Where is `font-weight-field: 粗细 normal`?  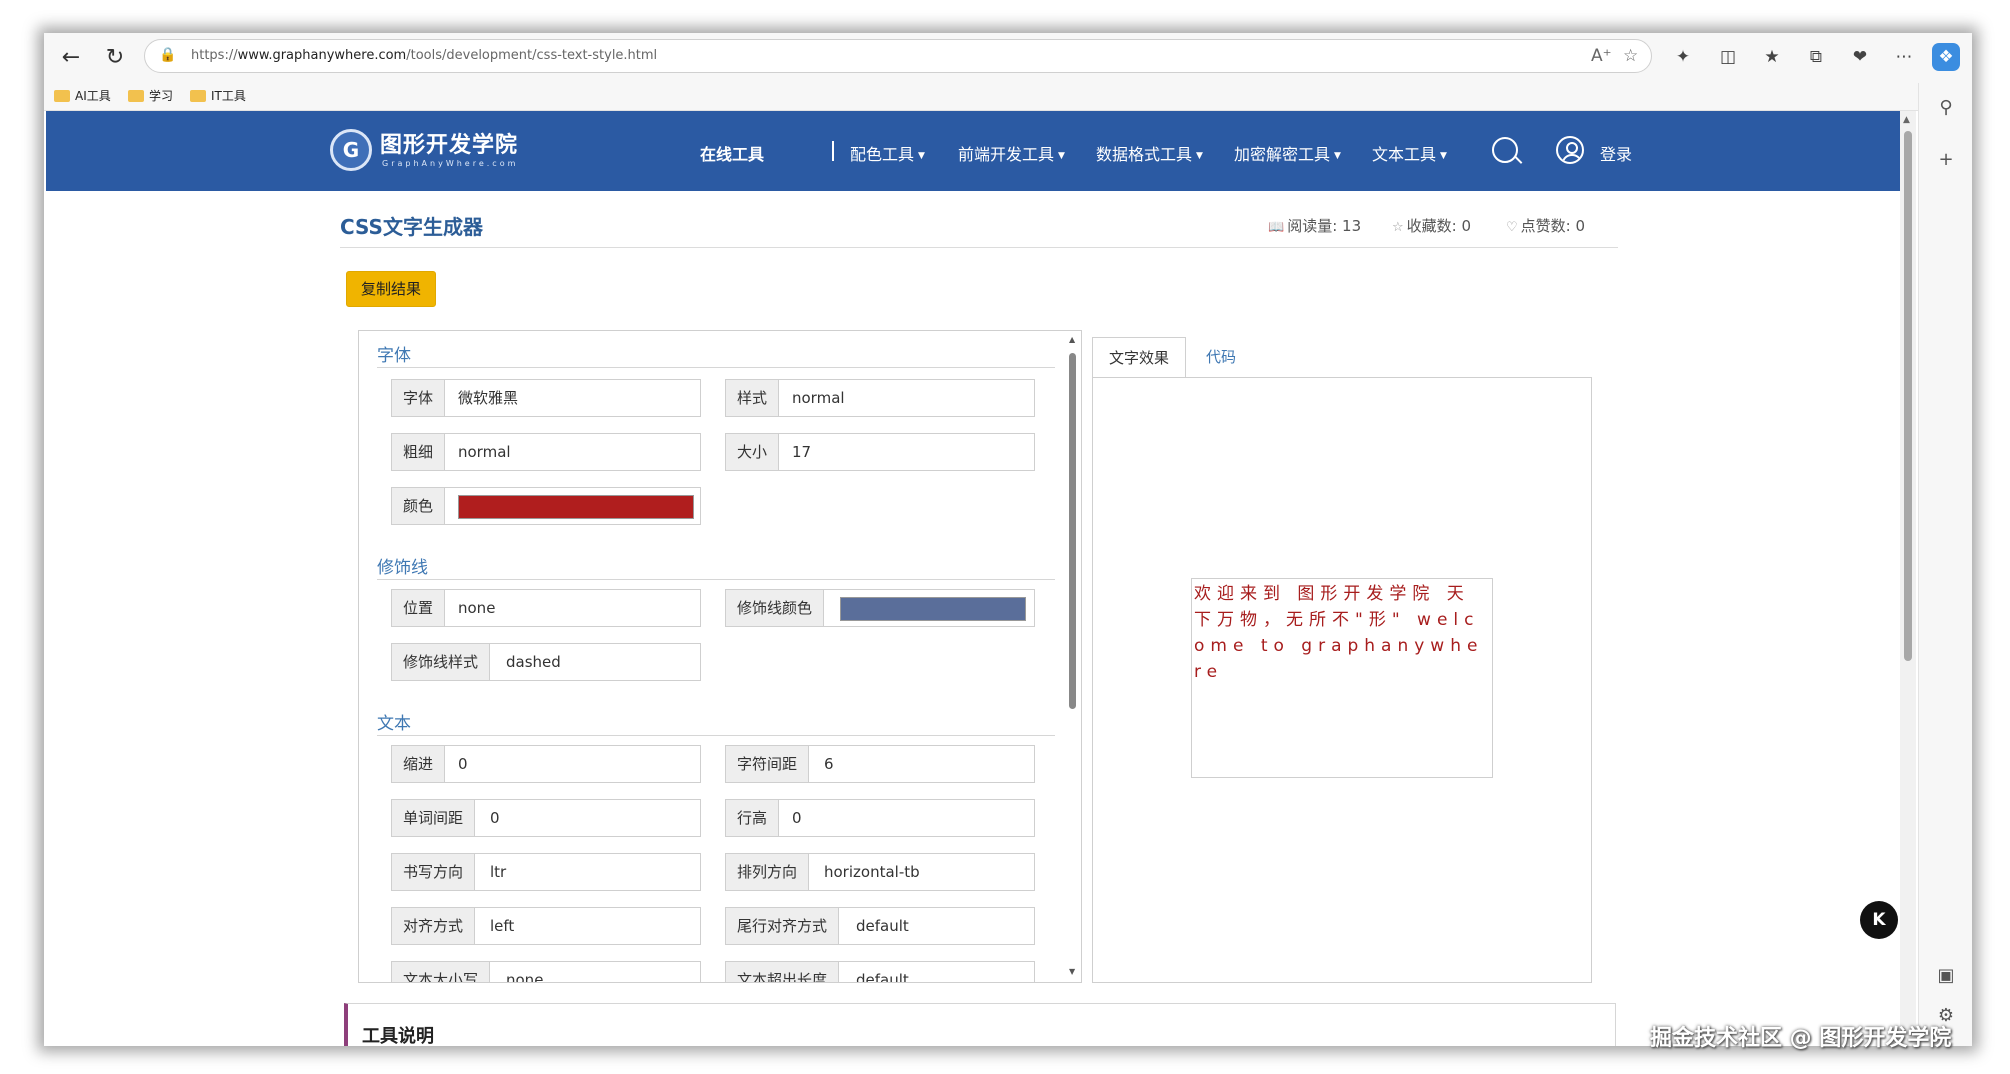 font-weight-field: 粗细 normal is located at coordinates (546, 452).